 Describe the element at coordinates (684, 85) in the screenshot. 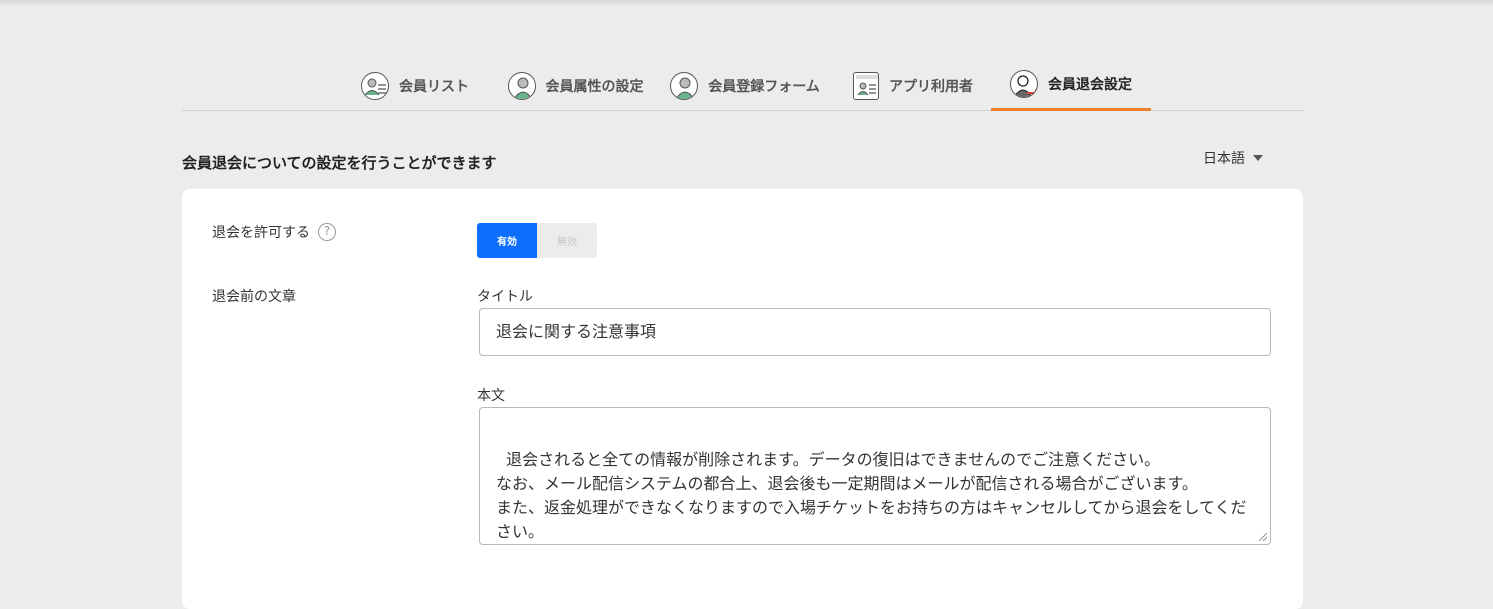

I see `member-form-icon` at that location.